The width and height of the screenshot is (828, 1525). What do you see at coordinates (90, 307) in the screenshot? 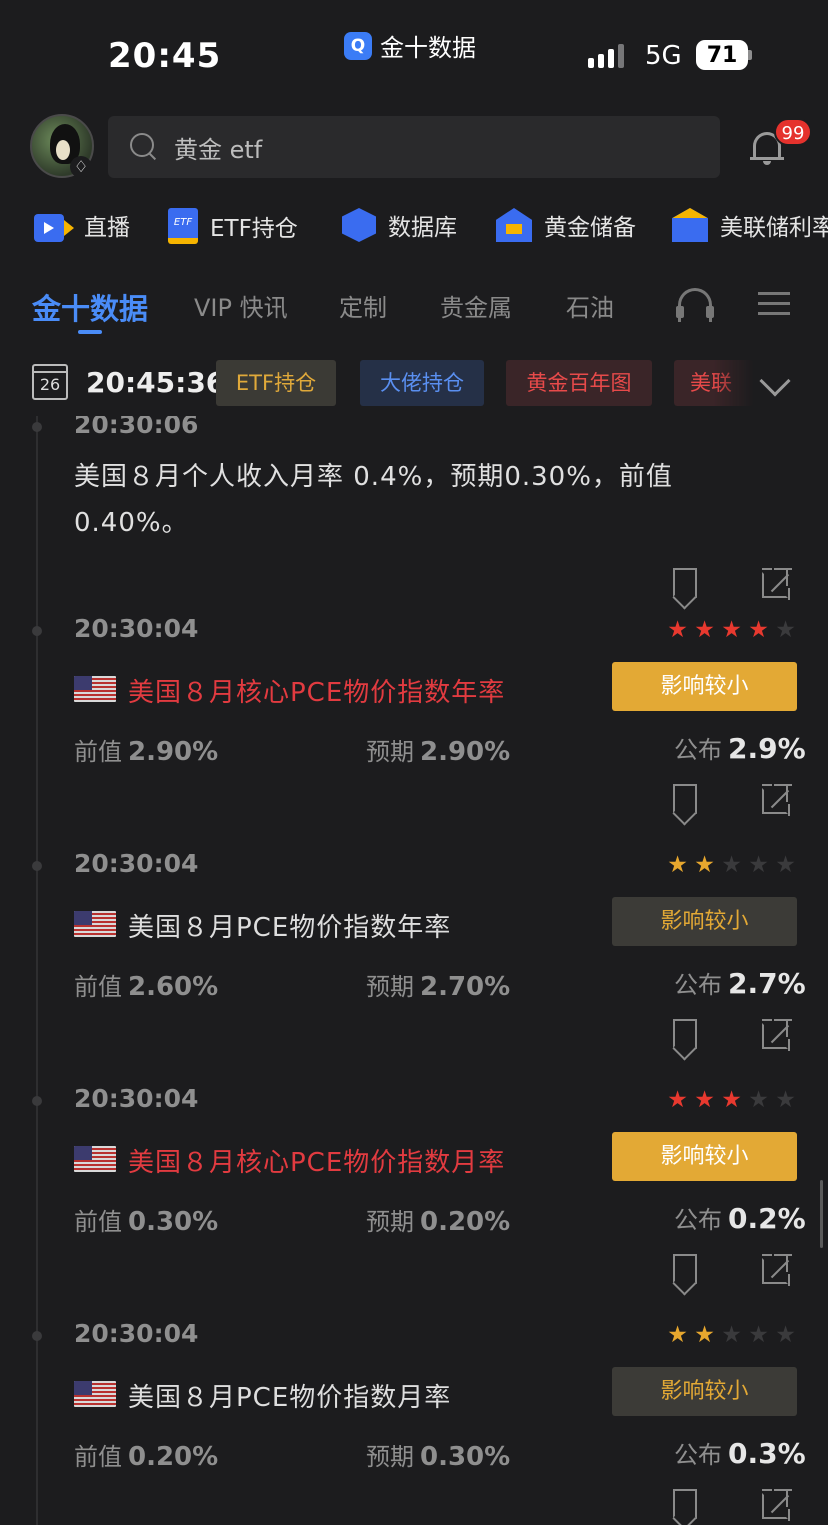
I see `tab-jin10-data: 金十数据` at bounding box center [90, 307].